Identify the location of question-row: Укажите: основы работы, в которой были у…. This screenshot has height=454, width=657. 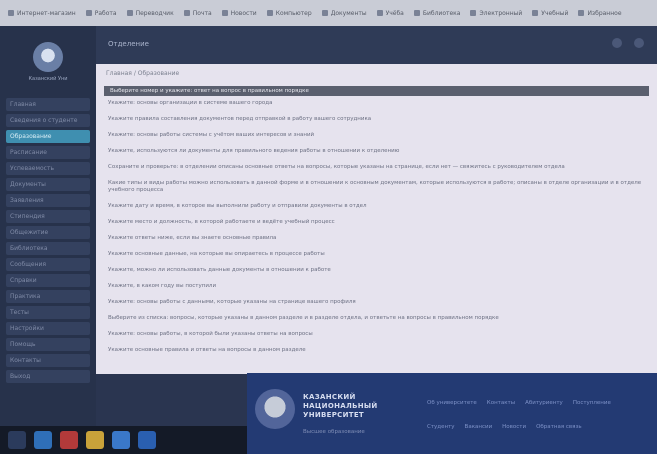
(378, 334).